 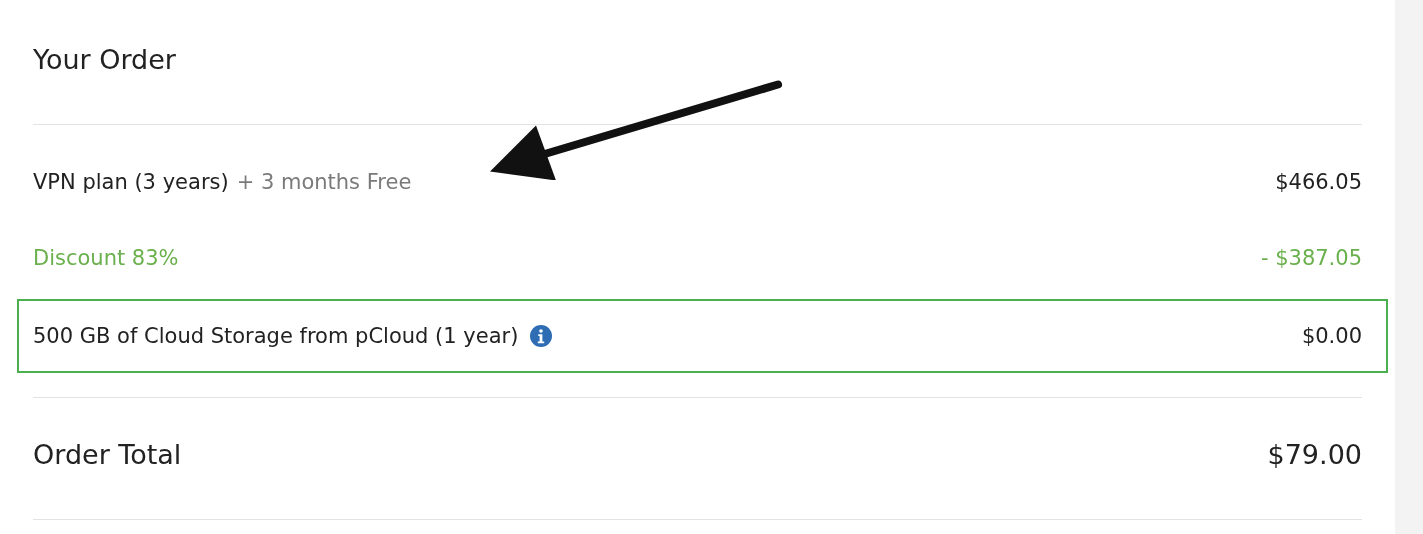 What do you see at coordinates (1311, 258) in the screenshot?
I see `item-price: - $387.05` at bounding box center [1311, 258].